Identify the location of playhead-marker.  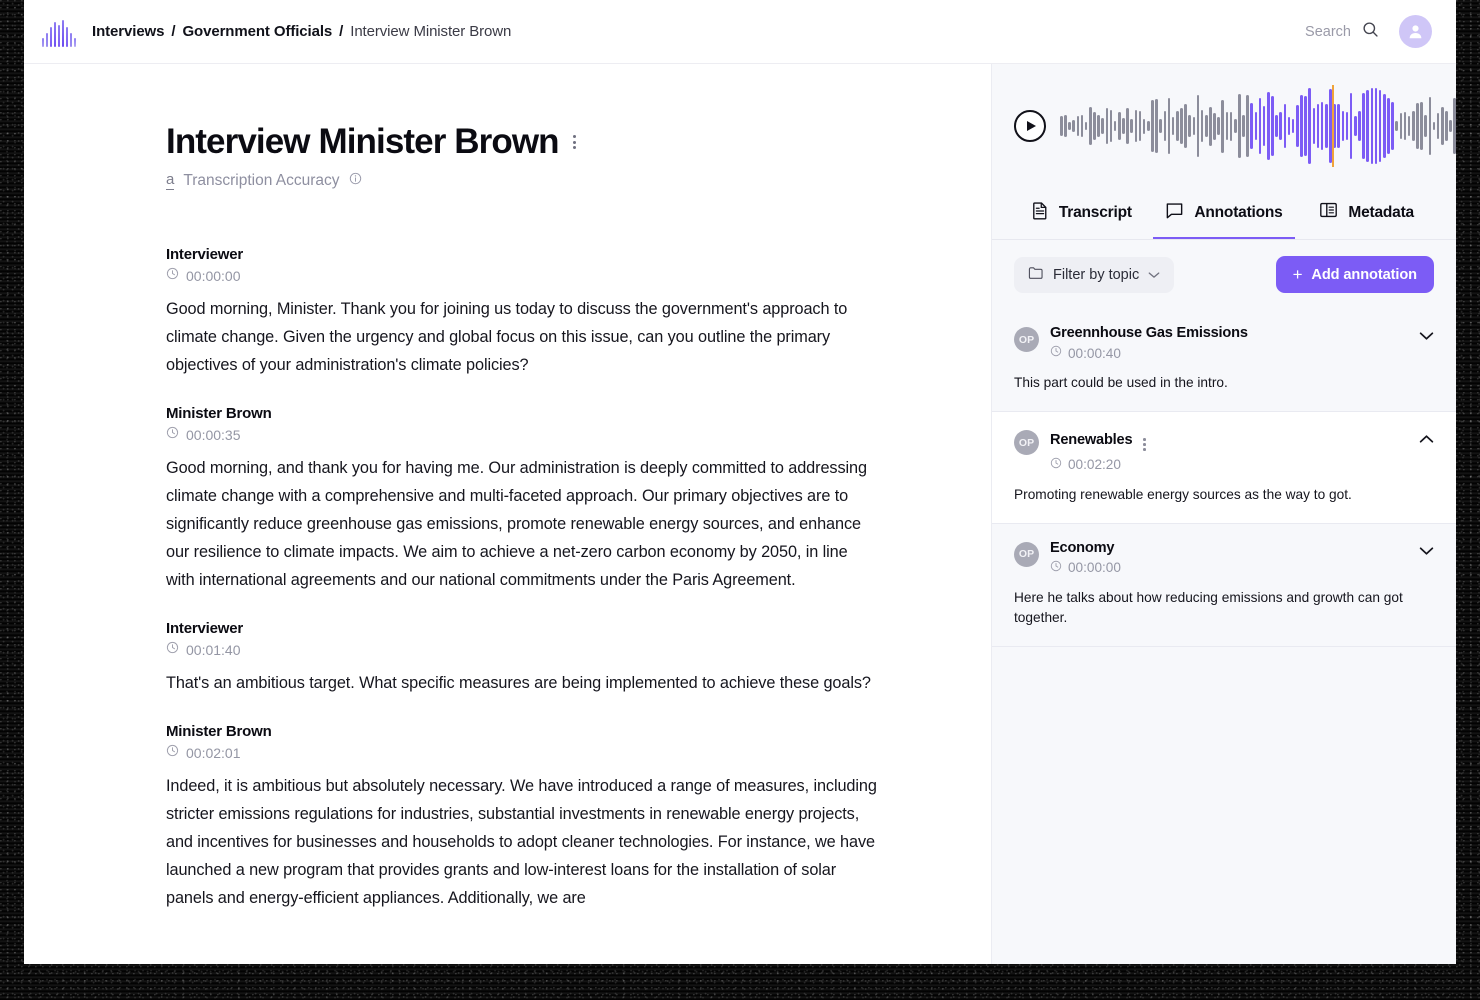
(1333, 126).